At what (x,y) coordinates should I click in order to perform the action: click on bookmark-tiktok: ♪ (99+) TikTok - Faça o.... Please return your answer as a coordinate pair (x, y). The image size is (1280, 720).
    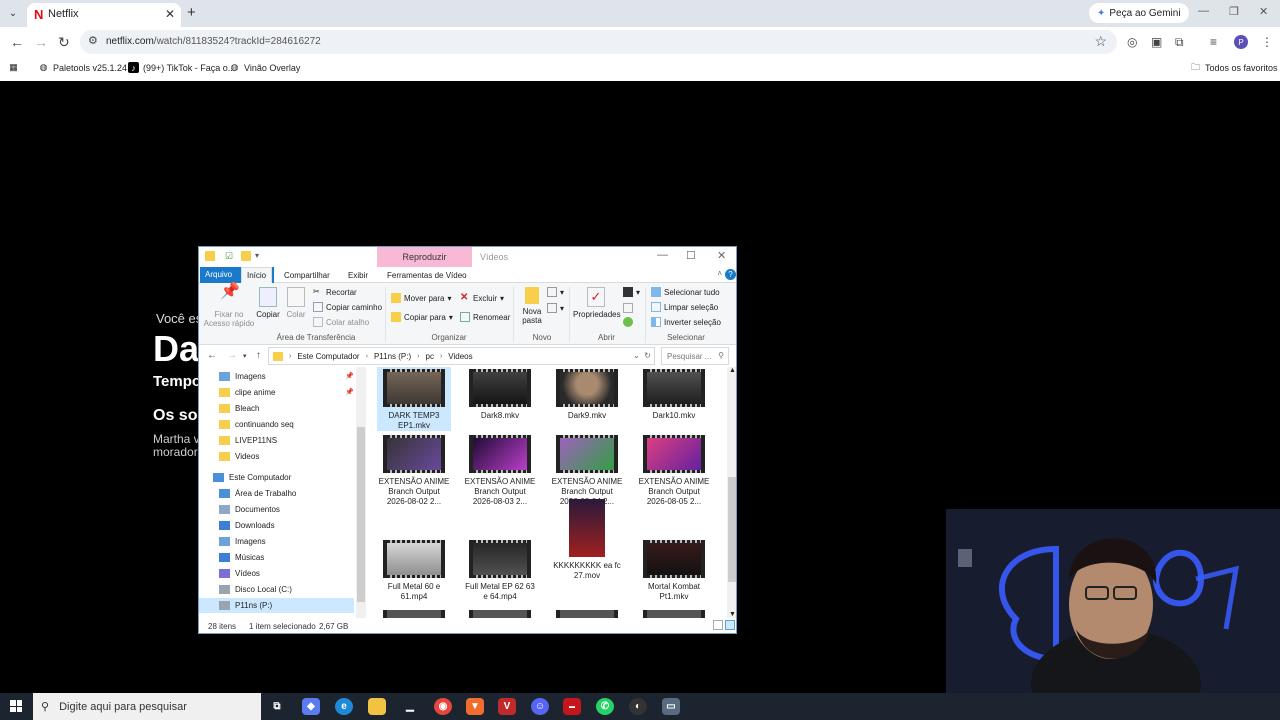
    Looking at the image, I should click on (181, 67).